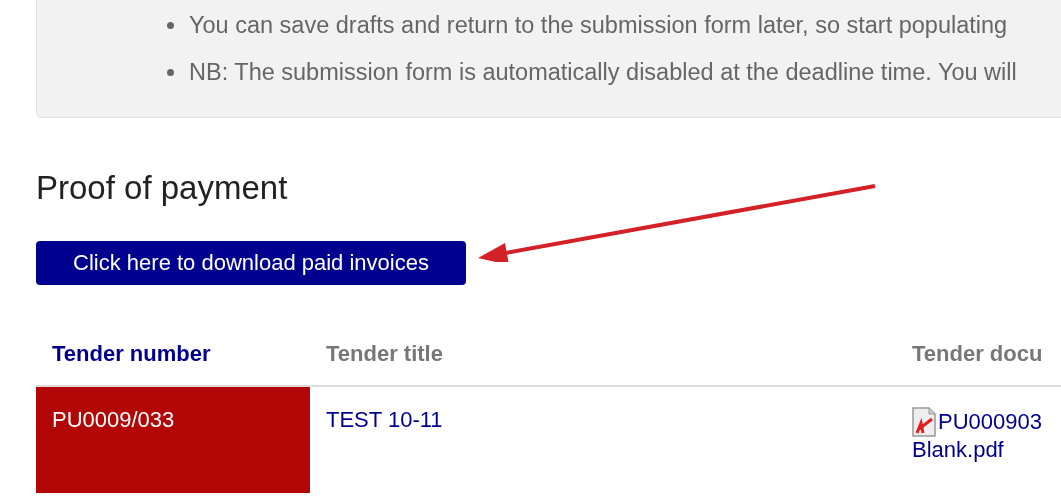 Image resolution: width=1061 pixels, height=501 pixels. Describe the element at coordinates (598, 25) in the screenshot. I see `notice-text: You can save drafts and return to the submission form later, so start populating` at that location.